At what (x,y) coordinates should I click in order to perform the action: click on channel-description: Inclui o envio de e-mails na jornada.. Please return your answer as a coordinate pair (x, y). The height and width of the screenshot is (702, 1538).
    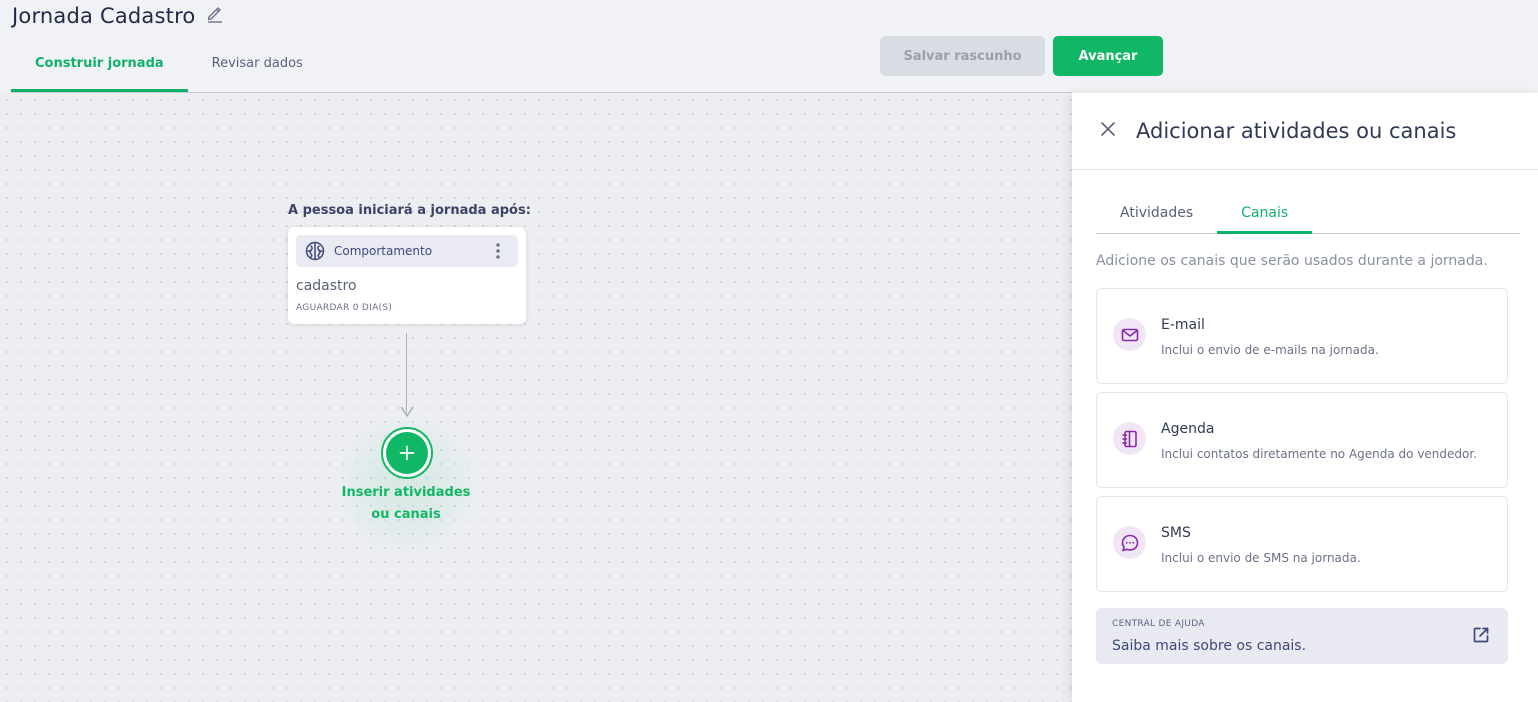
    Looking at the image, I should click on (1270, 350).